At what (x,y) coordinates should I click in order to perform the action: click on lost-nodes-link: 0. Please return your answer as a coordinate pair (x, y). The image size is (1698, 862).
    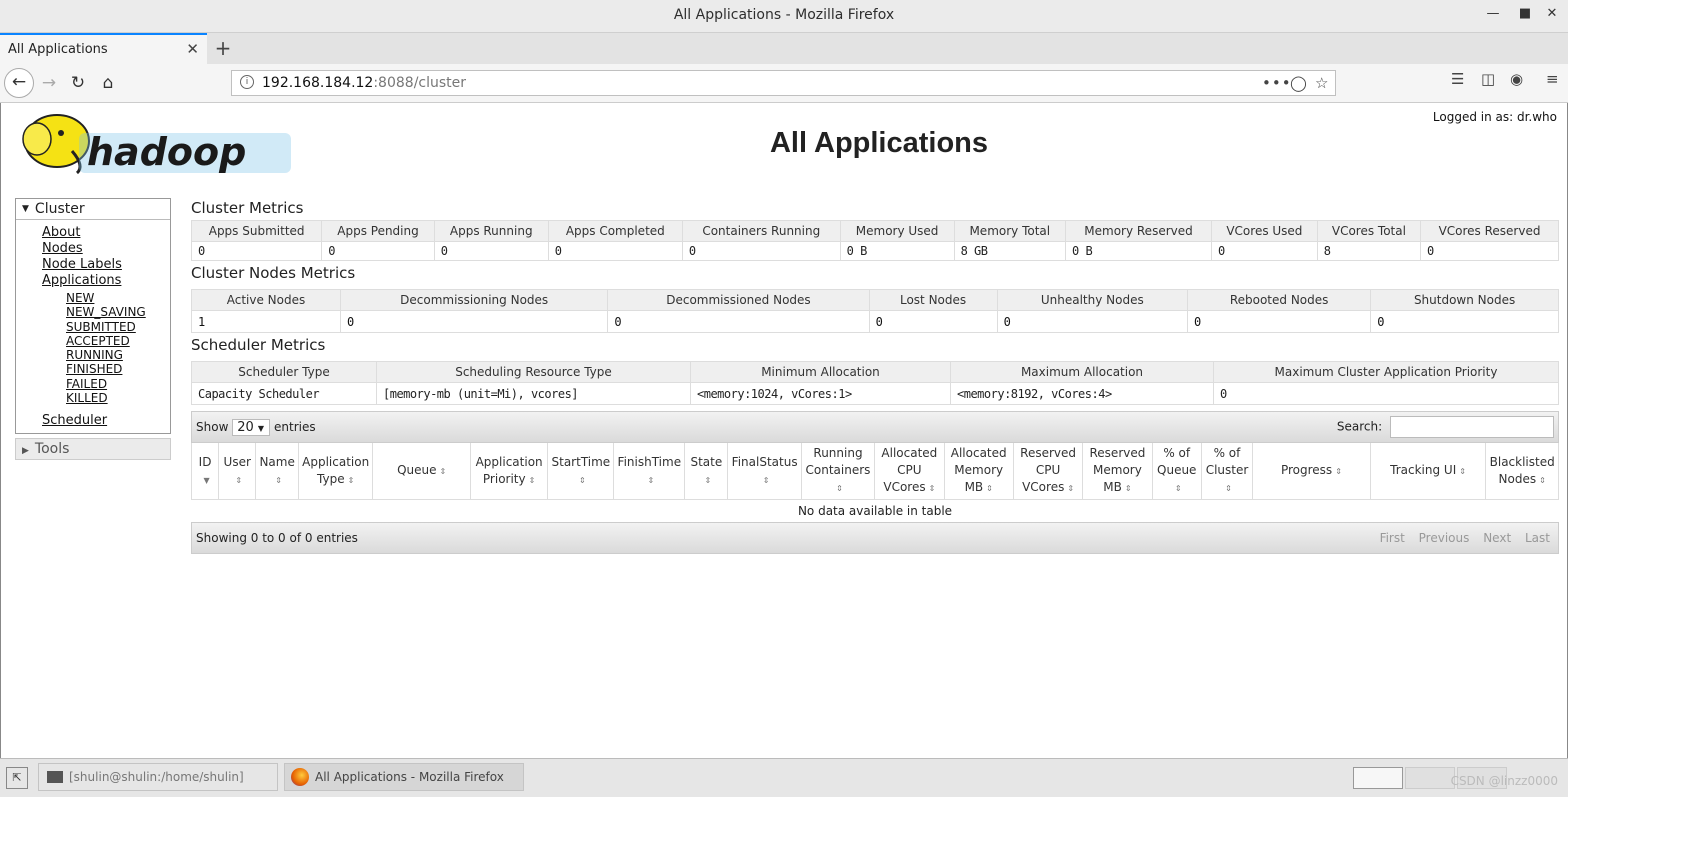
    Looking at the image, I should click on (879, 322).